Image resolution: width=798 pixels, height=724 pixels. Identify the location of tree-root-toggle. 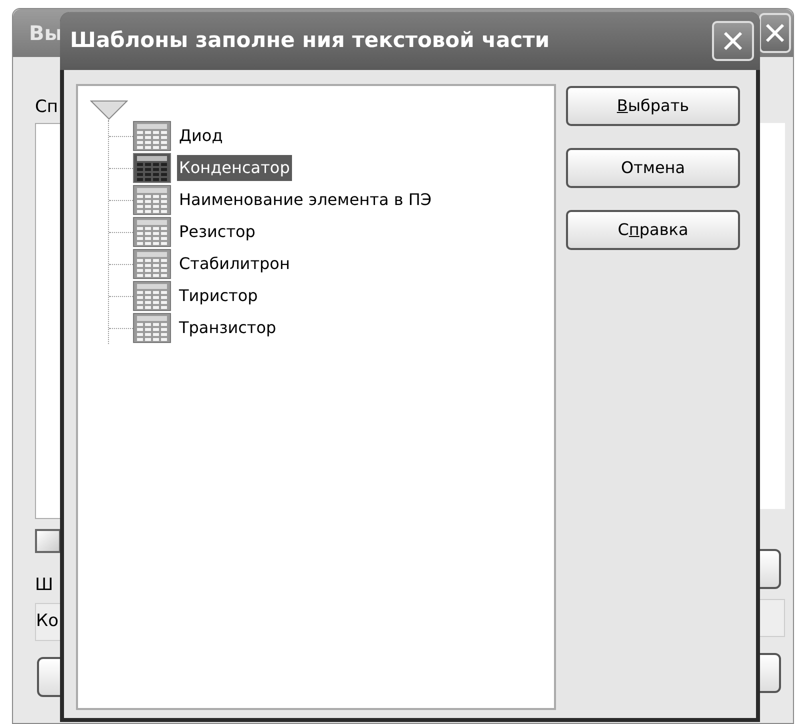
(109, 110).